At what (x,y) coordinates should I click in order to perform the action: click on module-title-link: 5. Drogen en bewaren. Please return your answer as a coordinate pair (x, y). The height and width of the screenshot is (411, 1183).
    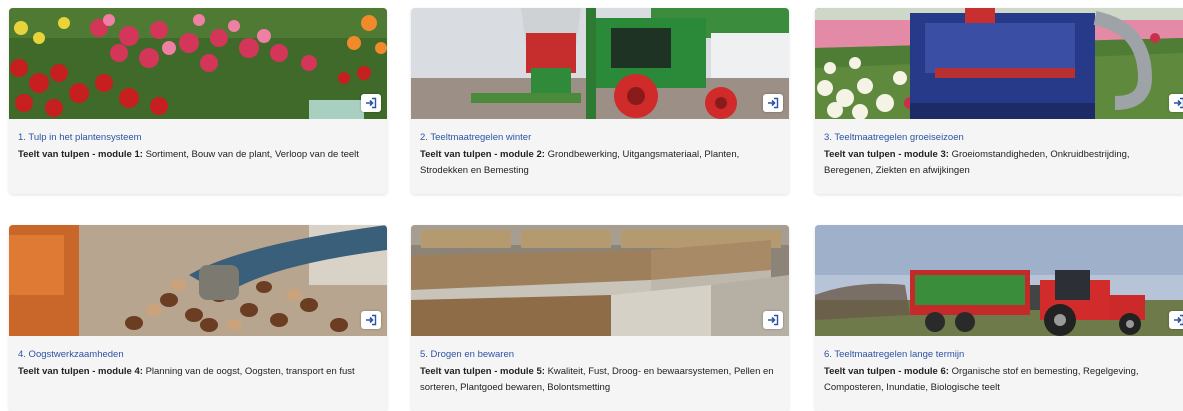
    Looking at the image, I should click on (598, 355).